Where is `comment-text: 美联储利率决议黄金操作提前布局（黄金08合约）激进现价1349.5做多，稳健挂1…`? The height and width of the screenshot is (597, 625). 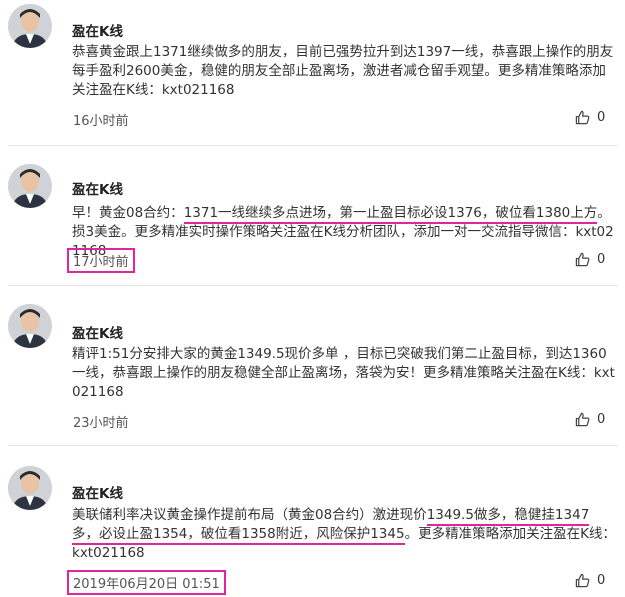
comment-text: 美联储利率决议黄金操作提前布局（黄金08合约）激进现价1349.5做多，稳健挂1… is located at coordinates (344, 534).